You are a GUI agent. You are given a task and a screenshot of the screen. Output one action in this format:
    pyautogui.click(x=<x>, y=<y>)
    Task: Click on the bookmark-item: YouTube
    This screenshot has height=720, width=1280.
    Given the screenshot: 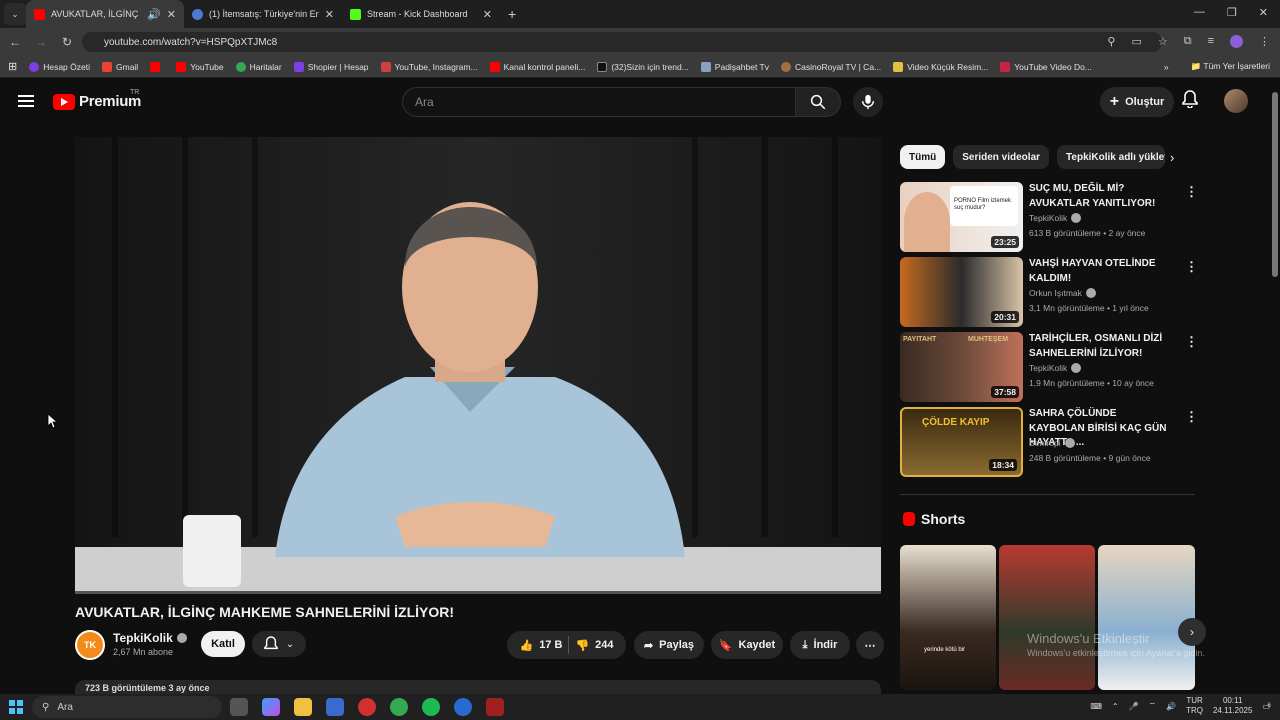 What is the action you would take?
    pyautogui.click(x=200, y=66)
    